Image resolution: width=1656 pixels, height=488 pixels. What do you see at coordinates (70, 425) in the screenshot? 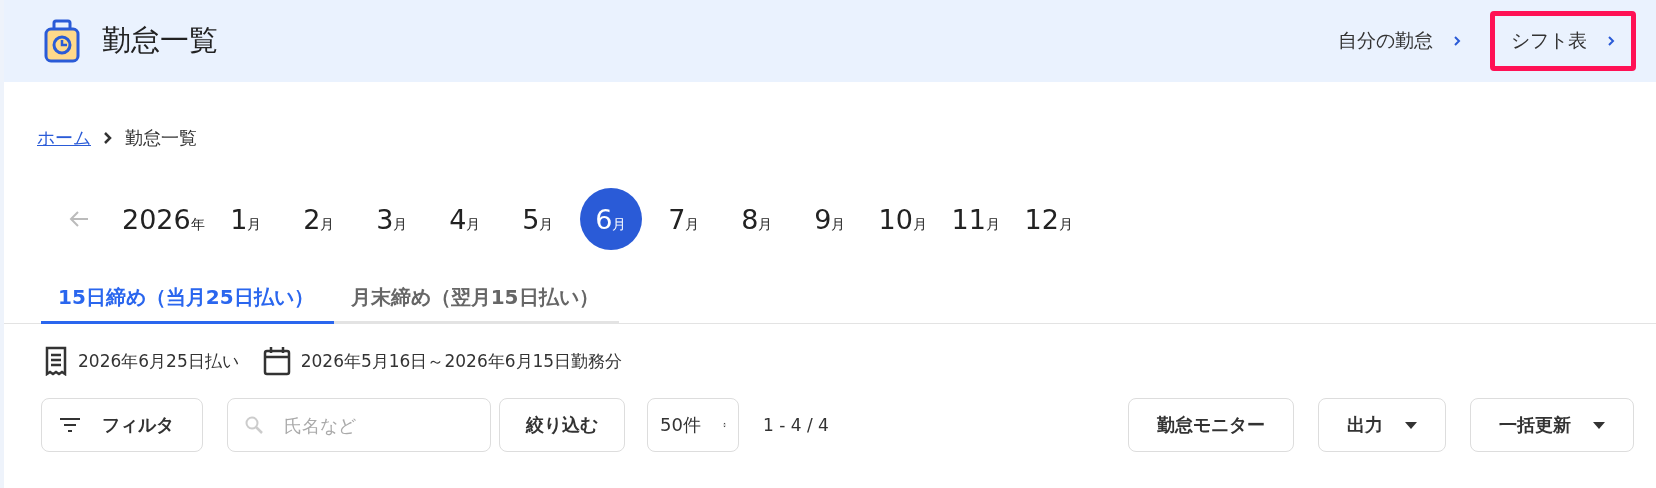
I see `filter-icon` at bounding box center [70, 425].